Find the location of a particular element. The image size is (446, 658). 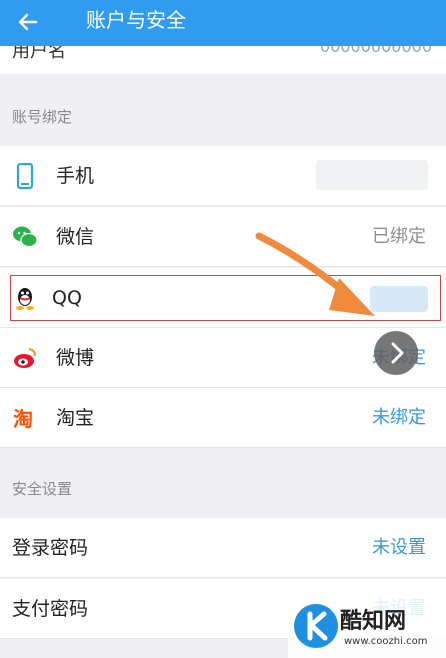

taobao-icon: 淘 is located at coordinates (23, 419).